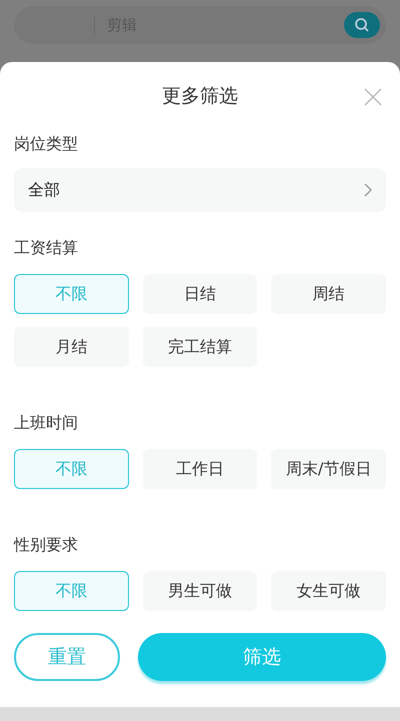 The width and height of the screenshot is (400, 721). What do you see at coordinates (200, 294) in the screenshot?
I see `filter-option: 日结` at bounding box center [200, 294].